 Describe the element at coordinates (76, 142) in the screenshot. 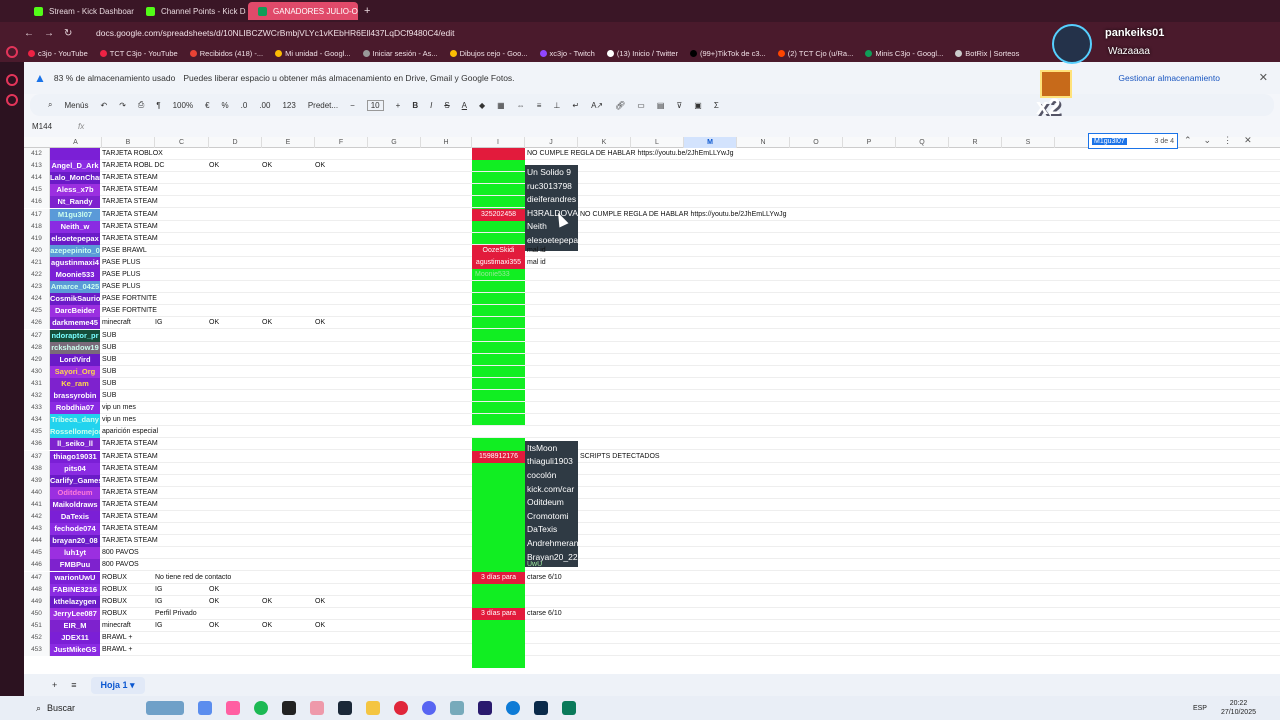

I see `column-header-a: A` at that location.